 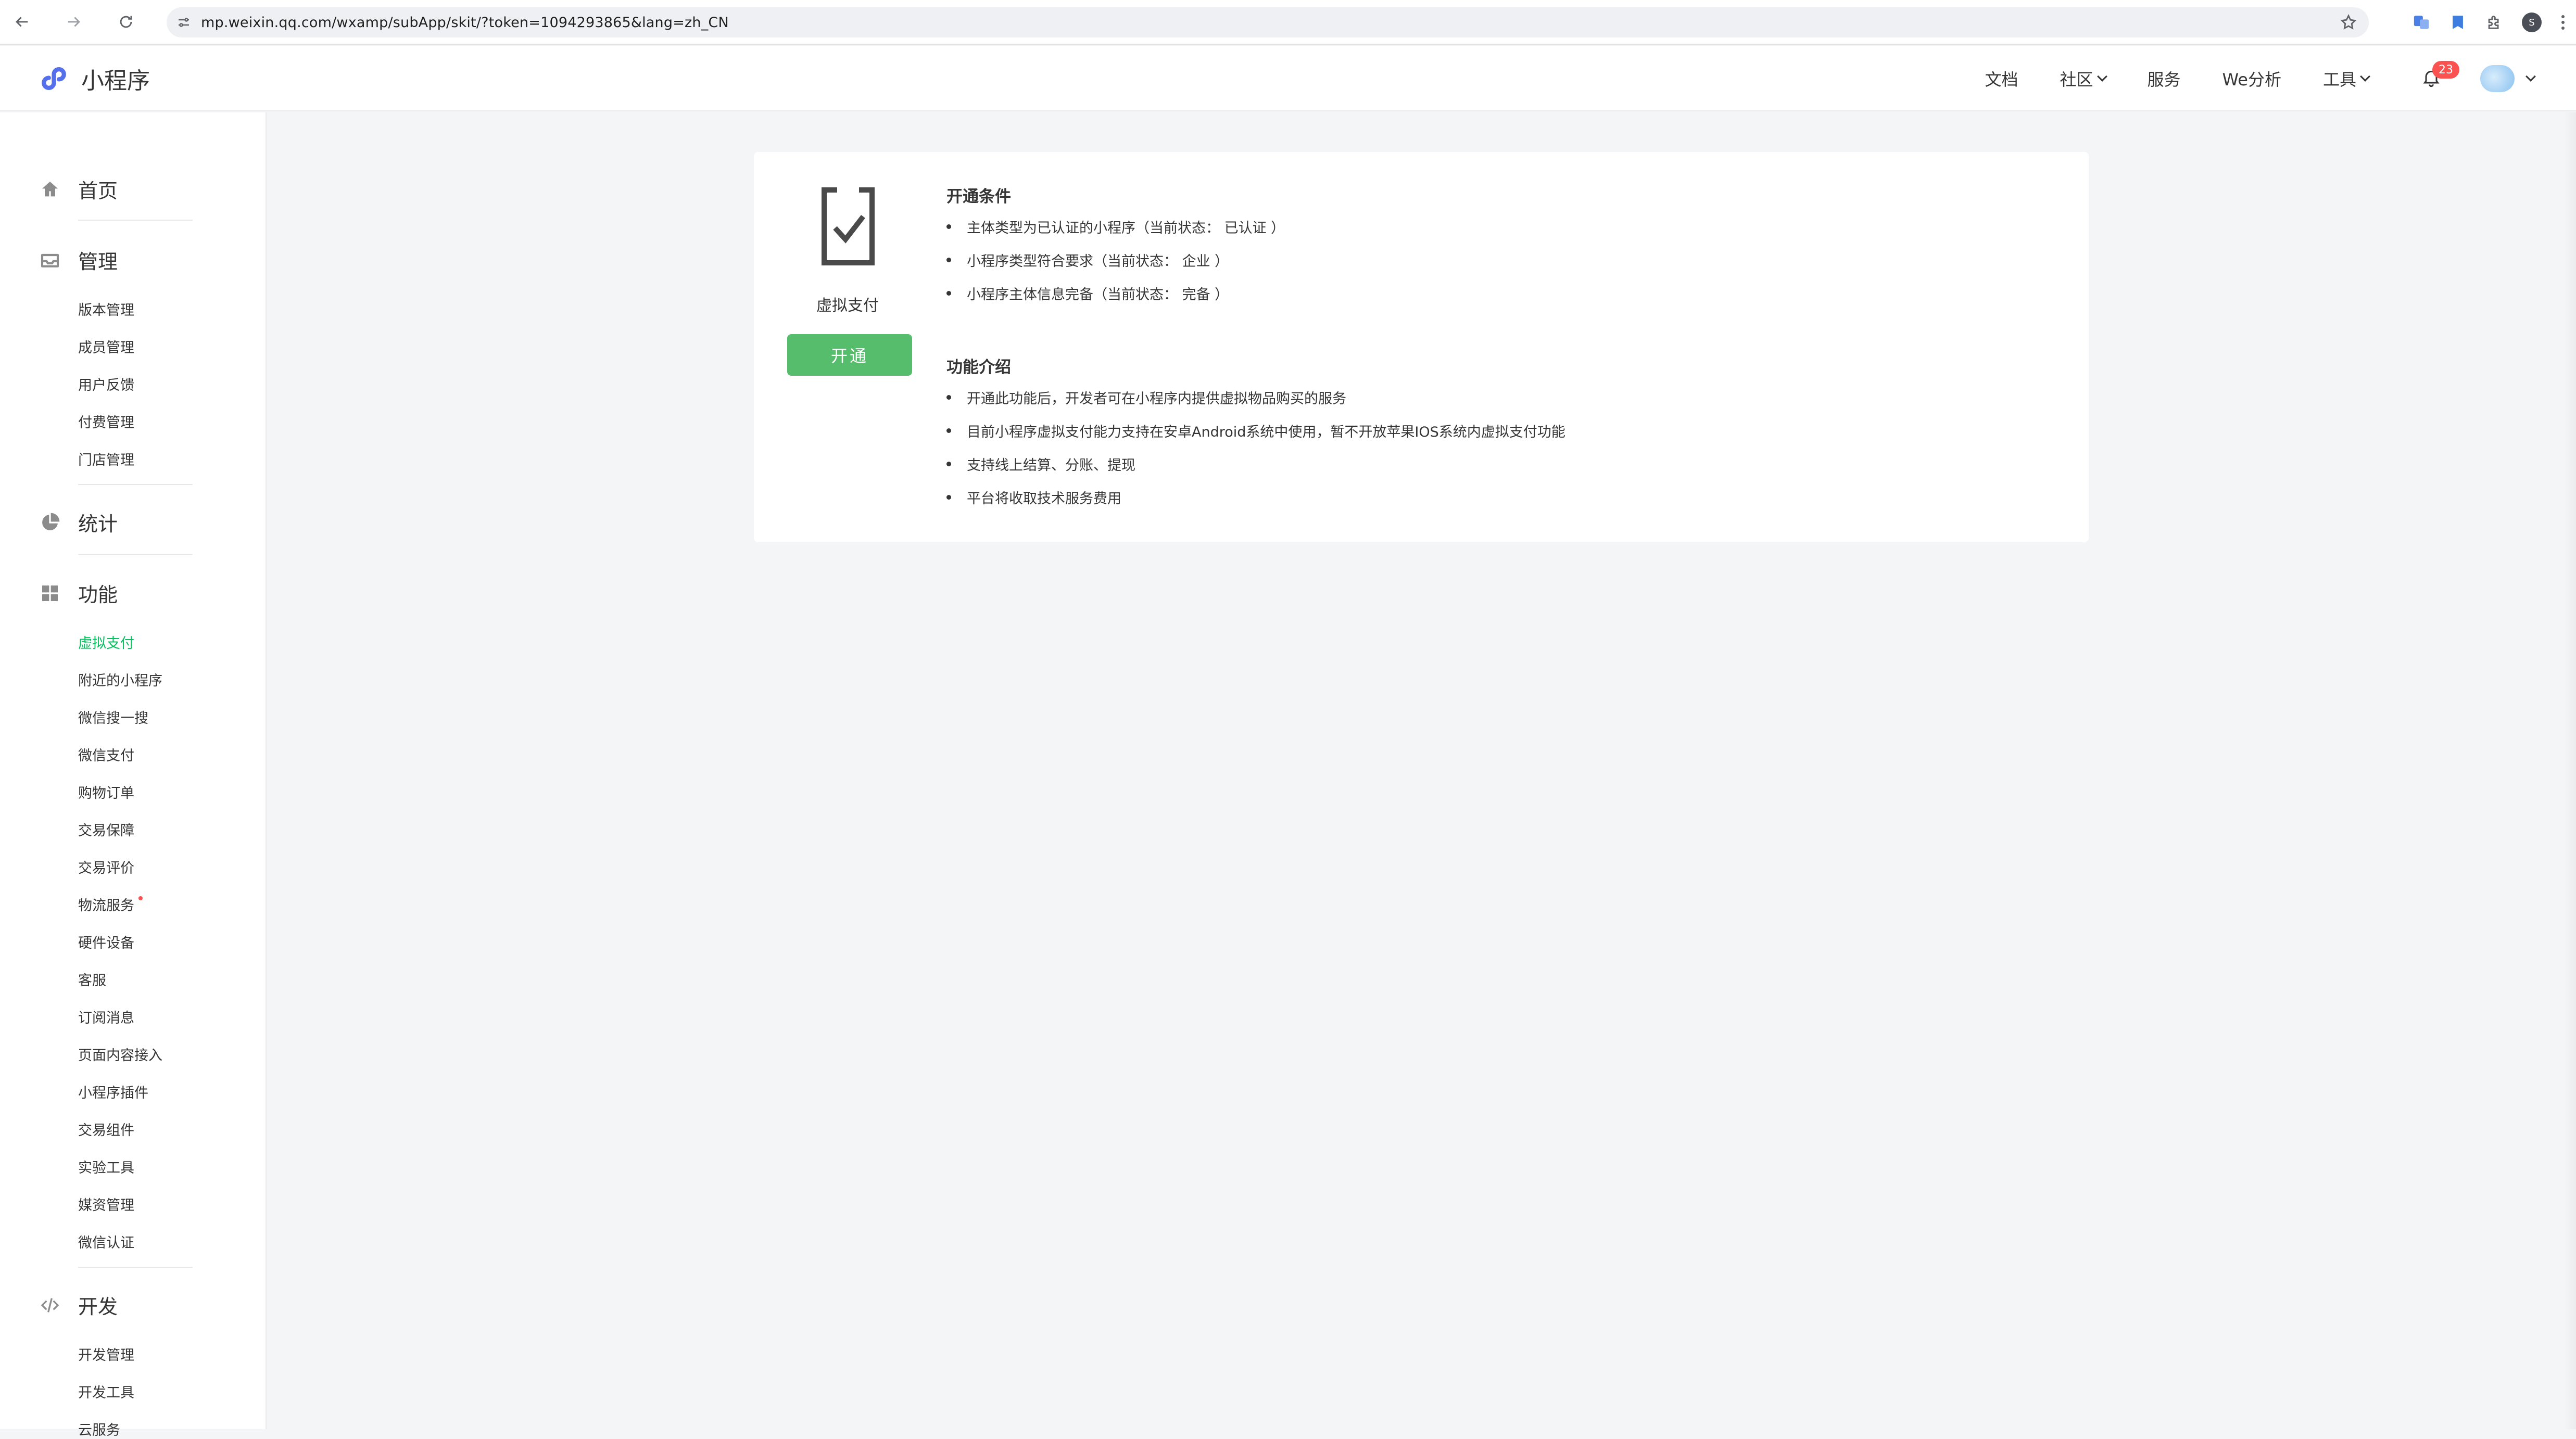 What do you see at coordinates (113, 717) in the screenshot?
I see `sidebar-item-wechat-search: 微信搜一搜` at bounding box center [113, 717].